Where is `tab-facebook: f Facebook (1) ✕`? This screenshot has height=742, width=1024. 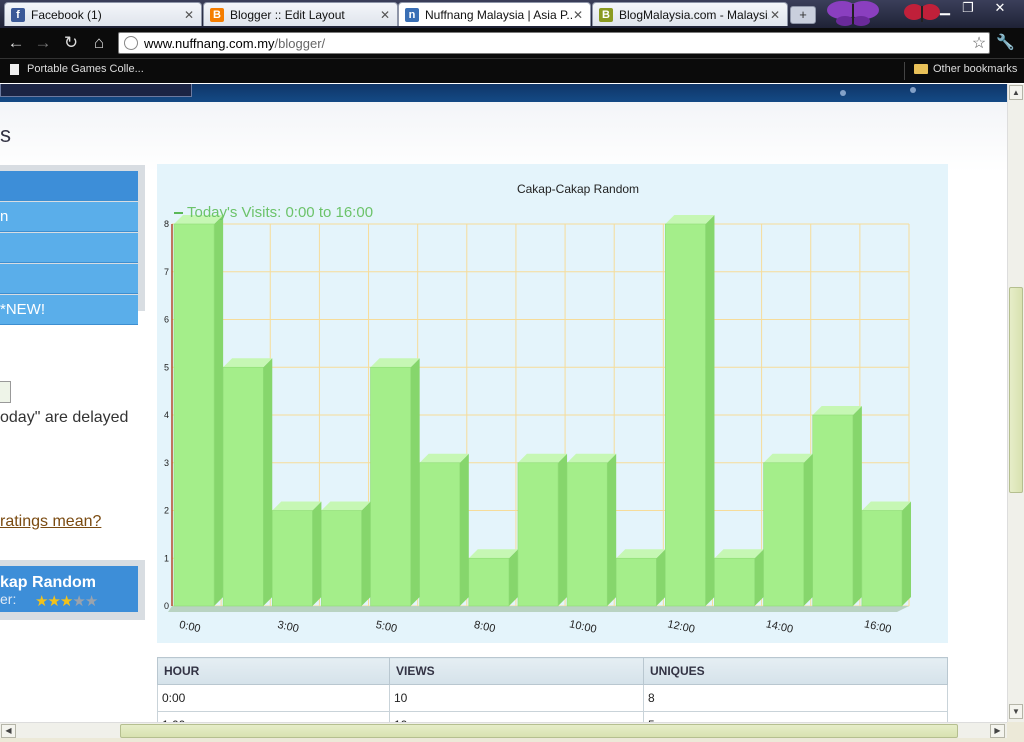
tab-facebook: f Facebook (1) ✕ is located at coordinates (103, 14).